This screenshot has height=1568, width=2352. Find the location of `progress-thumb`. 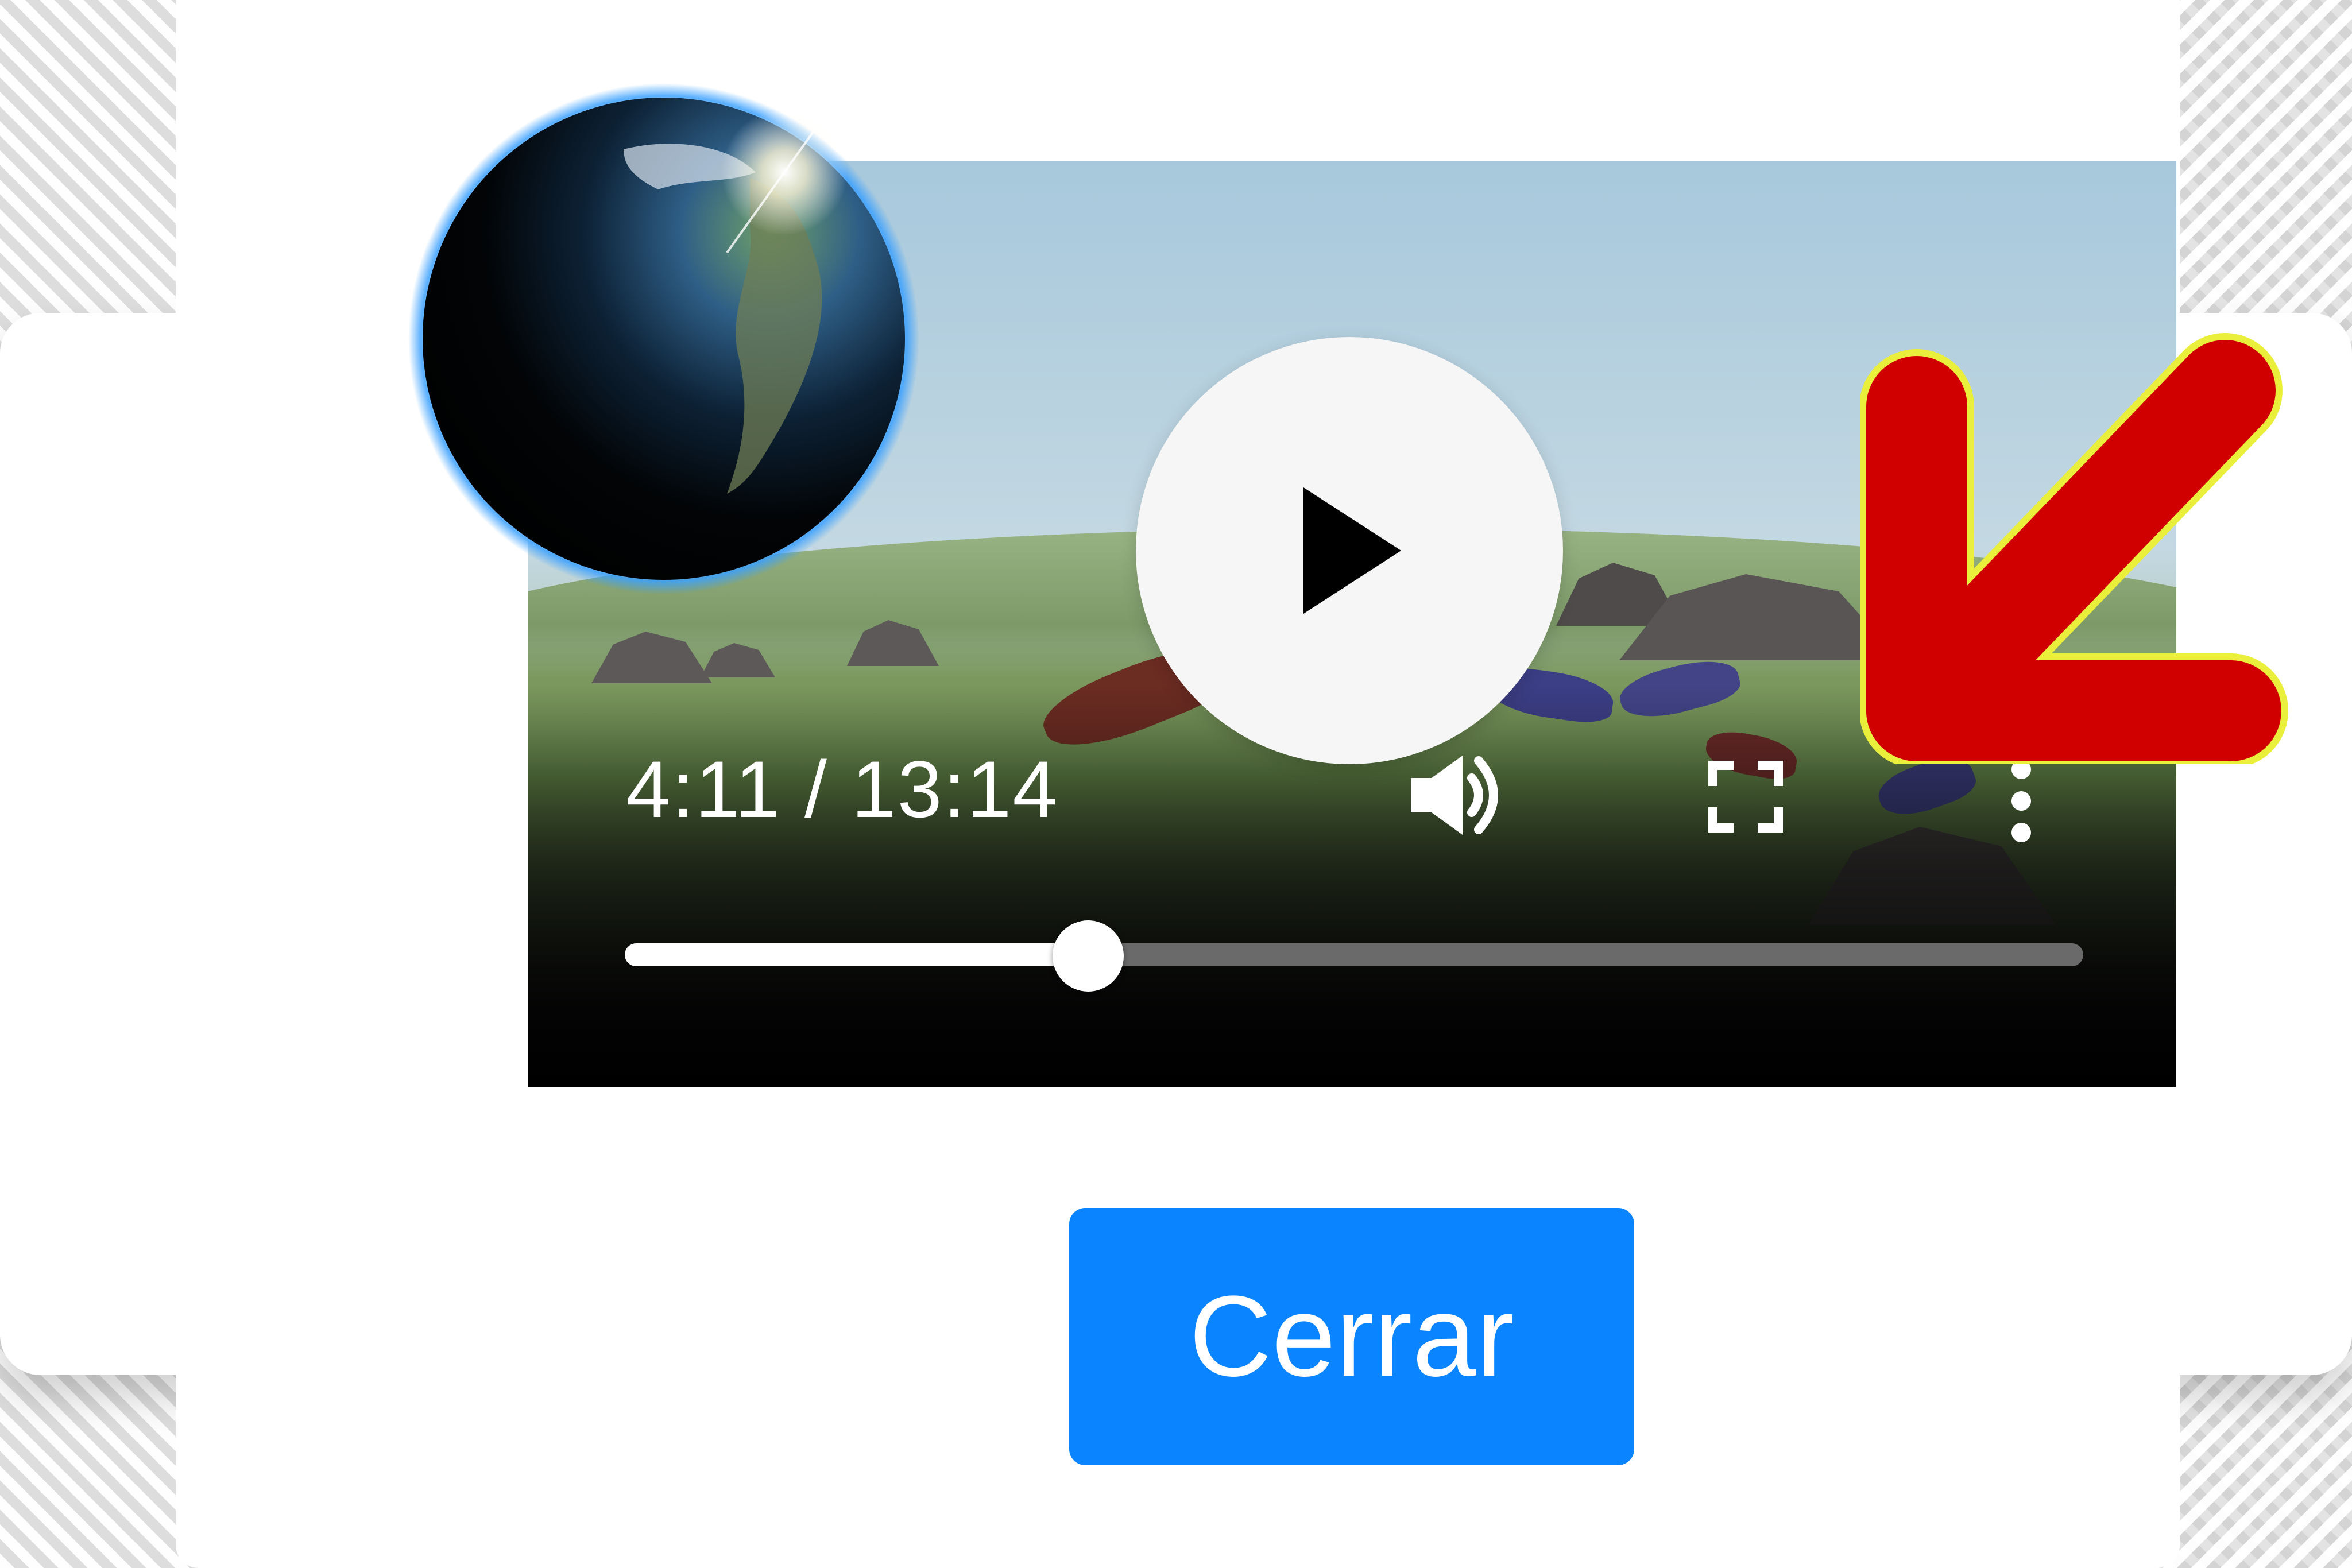

progress-thumb is located at coordinates (1088, 956).